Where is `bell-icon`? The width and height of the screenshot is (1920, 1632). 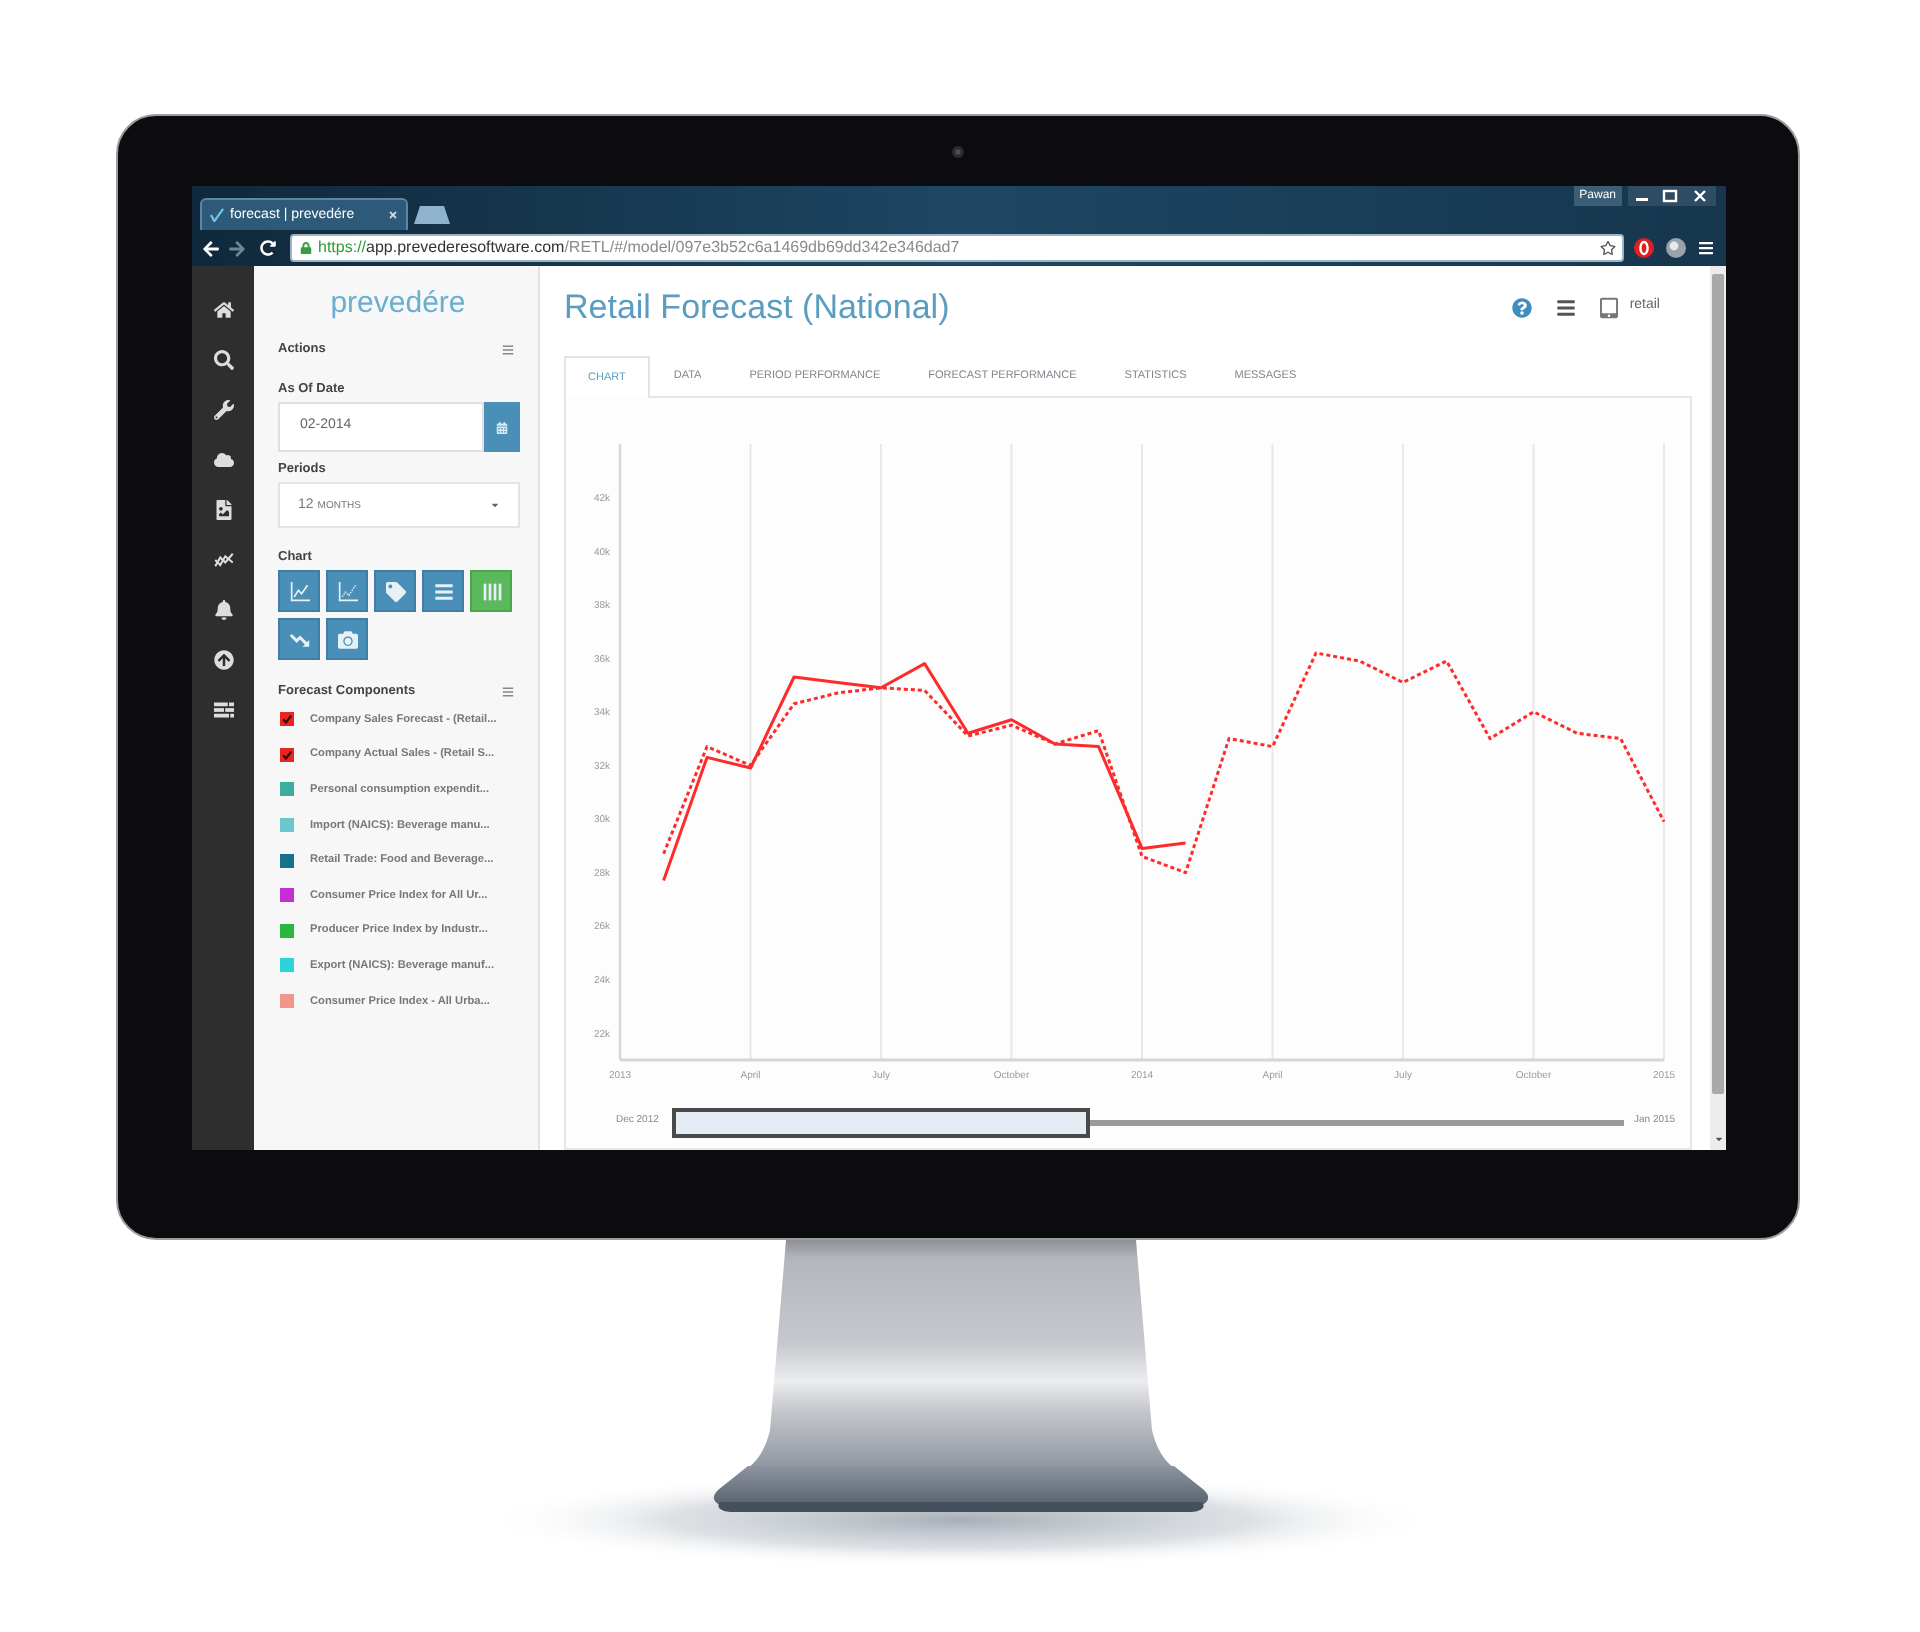 bell-icon is located at coordinates (223, 610).